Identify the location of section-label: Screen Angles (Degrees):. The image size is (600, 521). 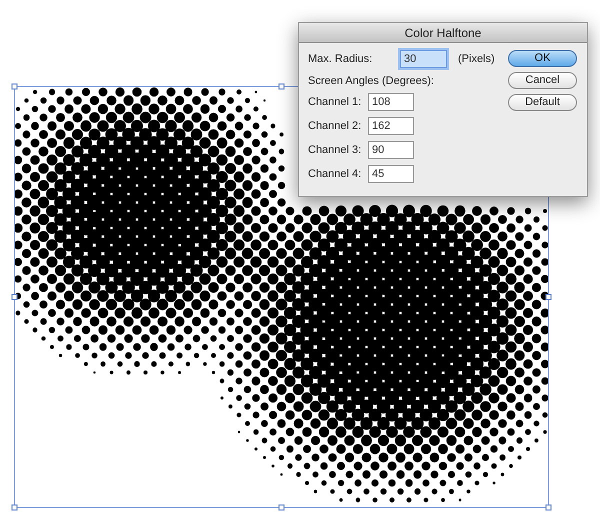
(371, 81).